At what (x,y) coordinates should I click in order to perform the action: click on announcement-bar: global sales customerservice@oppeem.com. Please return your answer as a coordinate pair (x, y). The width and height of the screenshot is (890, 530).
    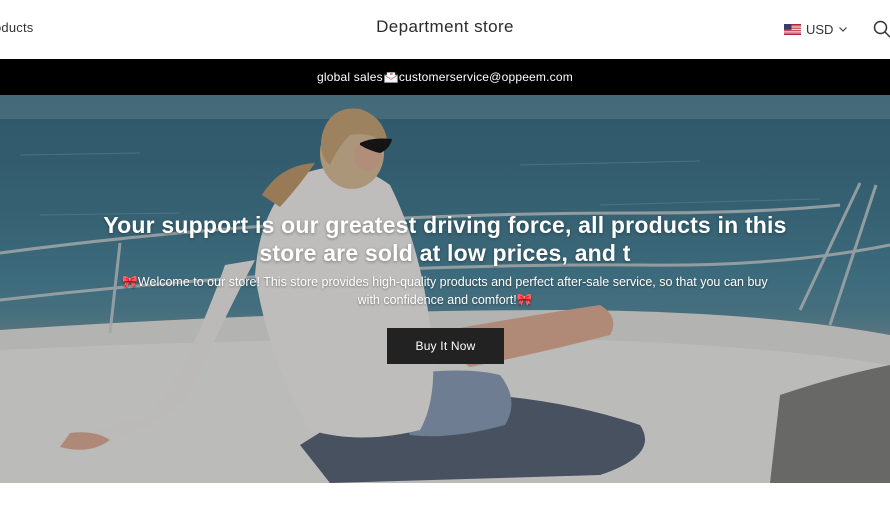
    Looking at the image, I should click on (445, 77).